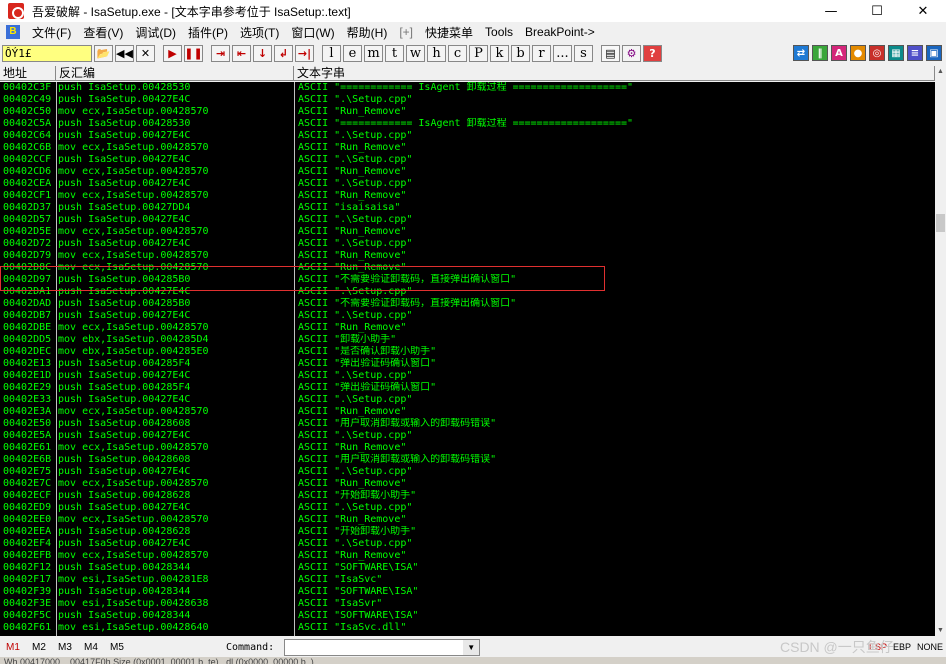  Describe the element at coordinates (801, 53) in the screenshot. I see `plugin-swap-icon: ⇄` at that location.